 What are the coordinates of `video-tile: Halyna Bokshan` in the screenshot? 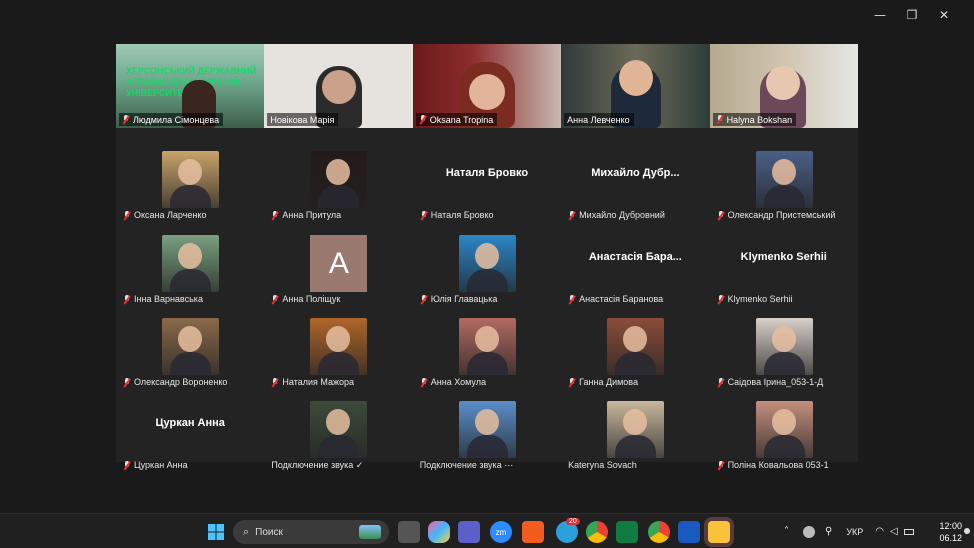 It's located at (783, 86).